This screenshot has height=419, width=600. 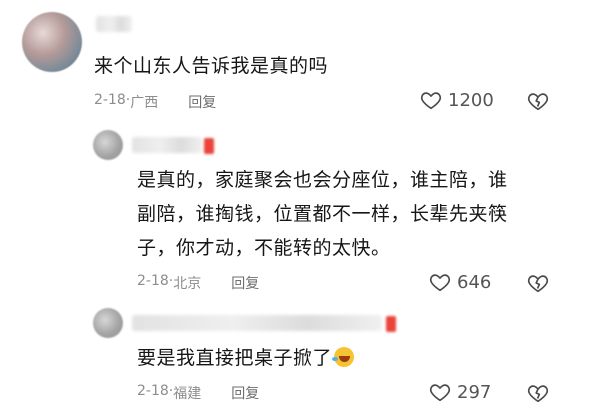 What do you see at coordinates (264, 248) in the screenshot?
I see `comment-text-line-3: 子，你才动，不能转的太快。` at bounding box center [264, 248].